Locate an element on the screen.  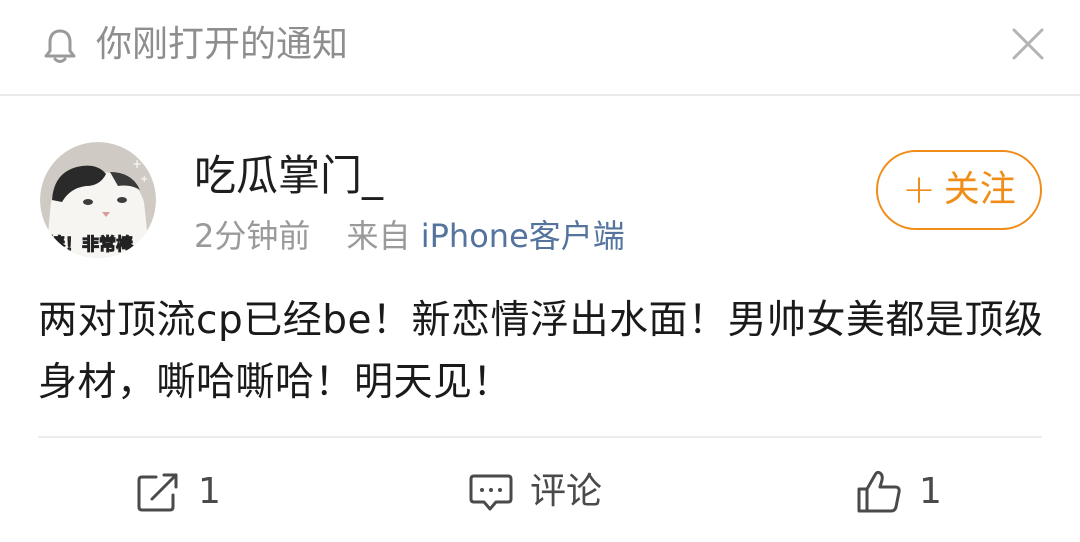
author-name: 吃瓜掌门_ is located at coordinates (288, 176).